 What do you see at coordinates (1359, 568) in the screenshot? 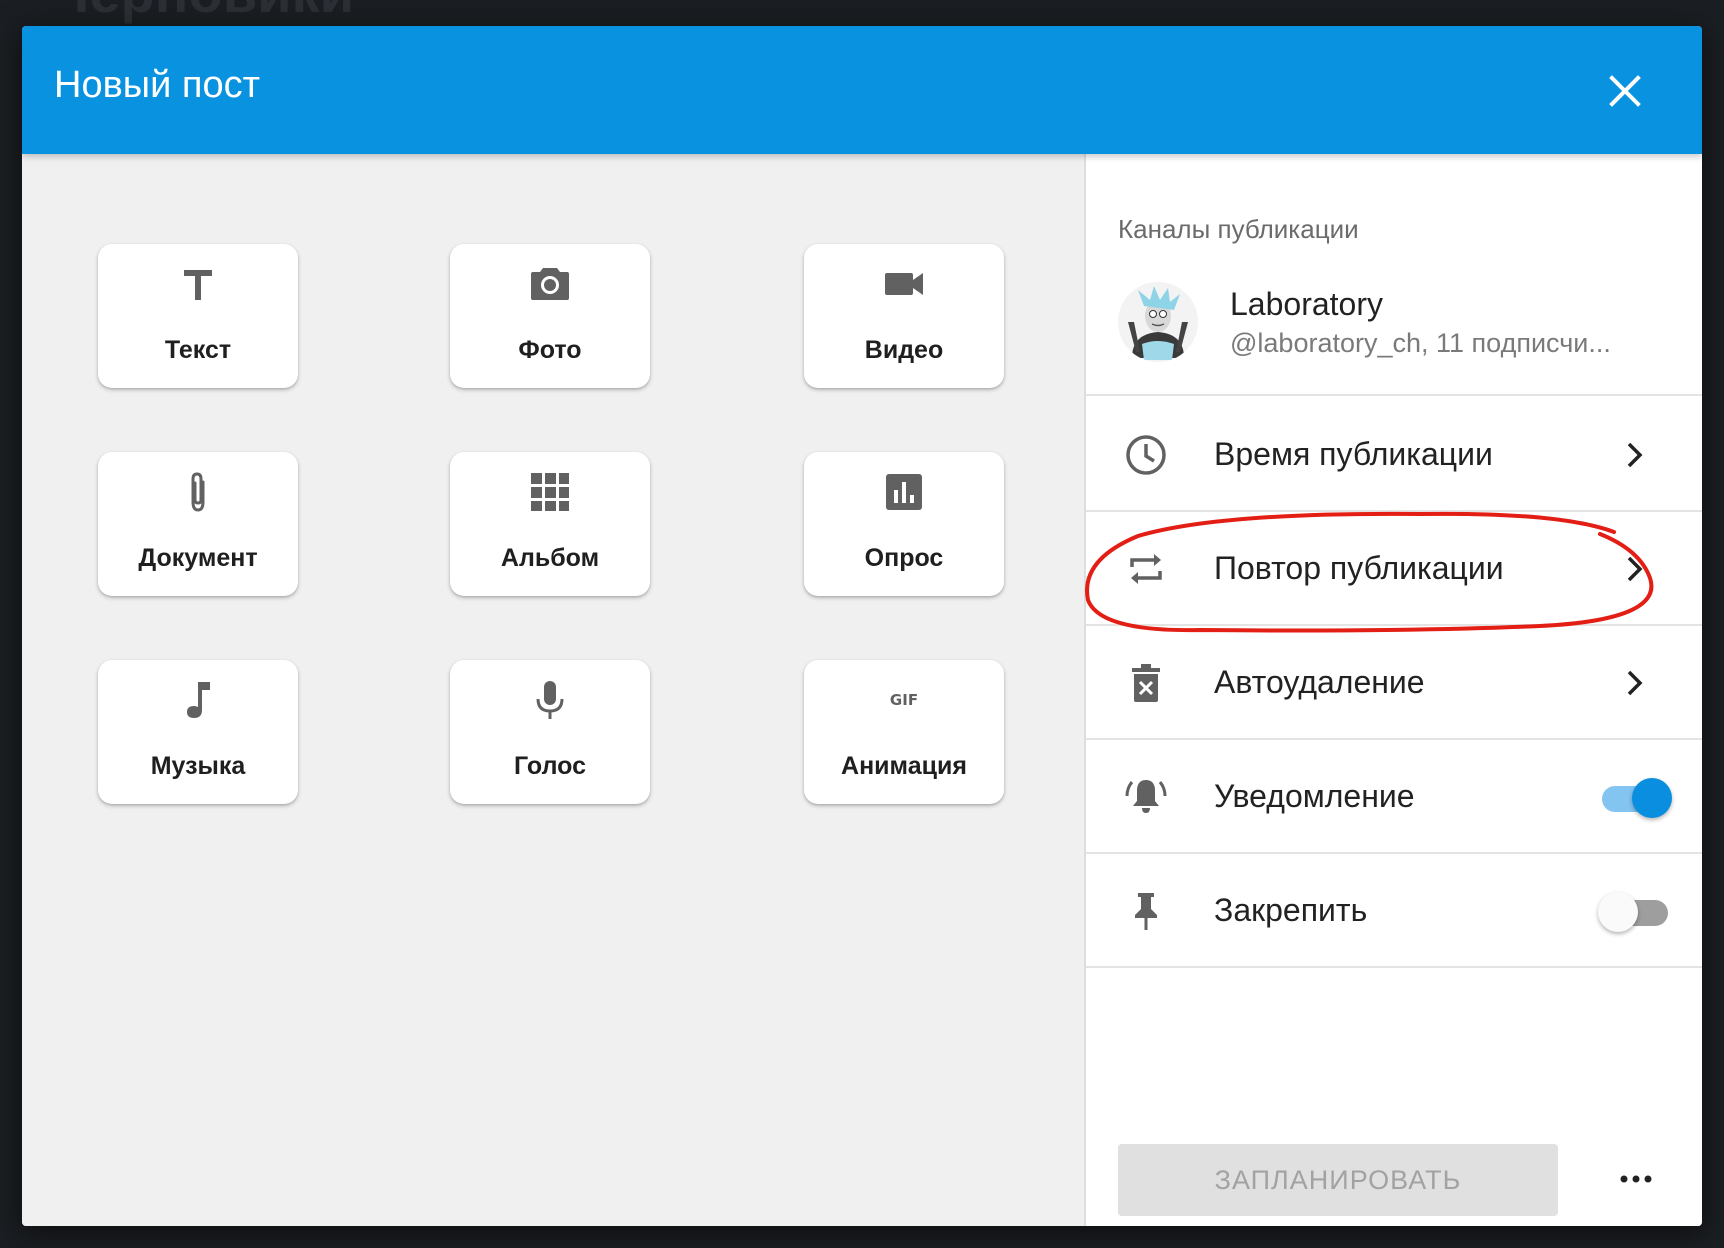
I see `row-label: Повтор публикации` at bounding box center [1359, 568].